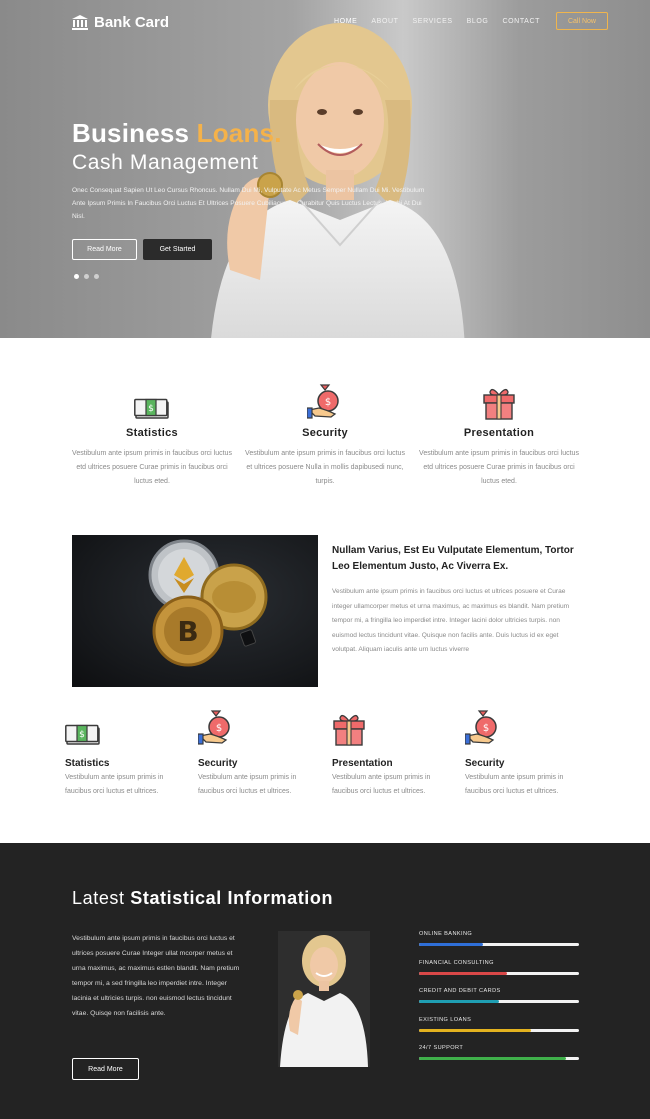  I want to click on brand-logo: Bank Card, so click(120, 22).